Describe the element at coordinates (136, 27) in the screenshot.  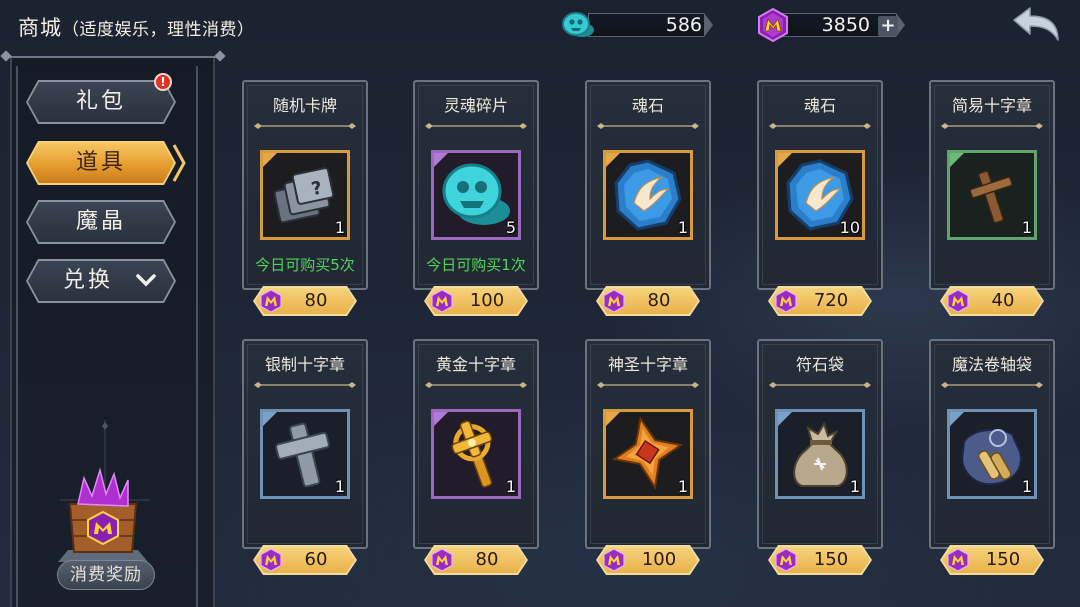
I see `page-title: 商城（适度娱乐，理性消费）` at that location.